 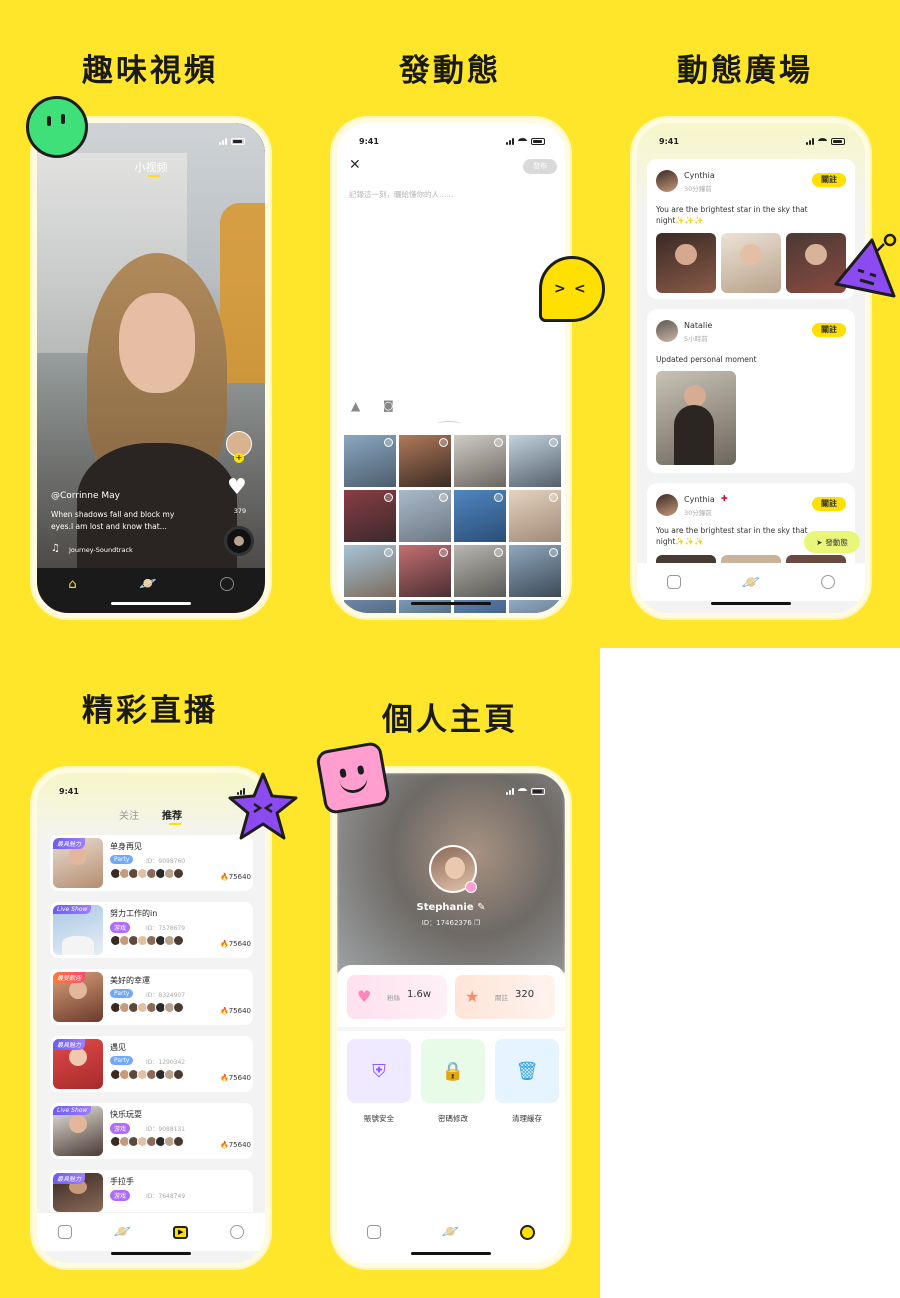 I want to click on live-room-item: 最具魅力 遇见 Party ID：1290342 🔥75640, so click(x=151, y=1064).